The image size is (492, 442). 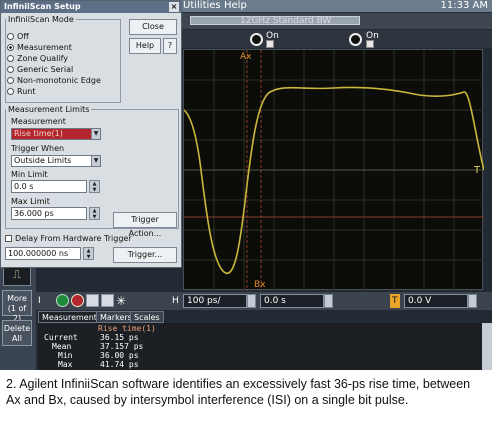 I want to click on delay-checkbox-row: Delay From Hardware Trigger, so click(x=68, y=239).